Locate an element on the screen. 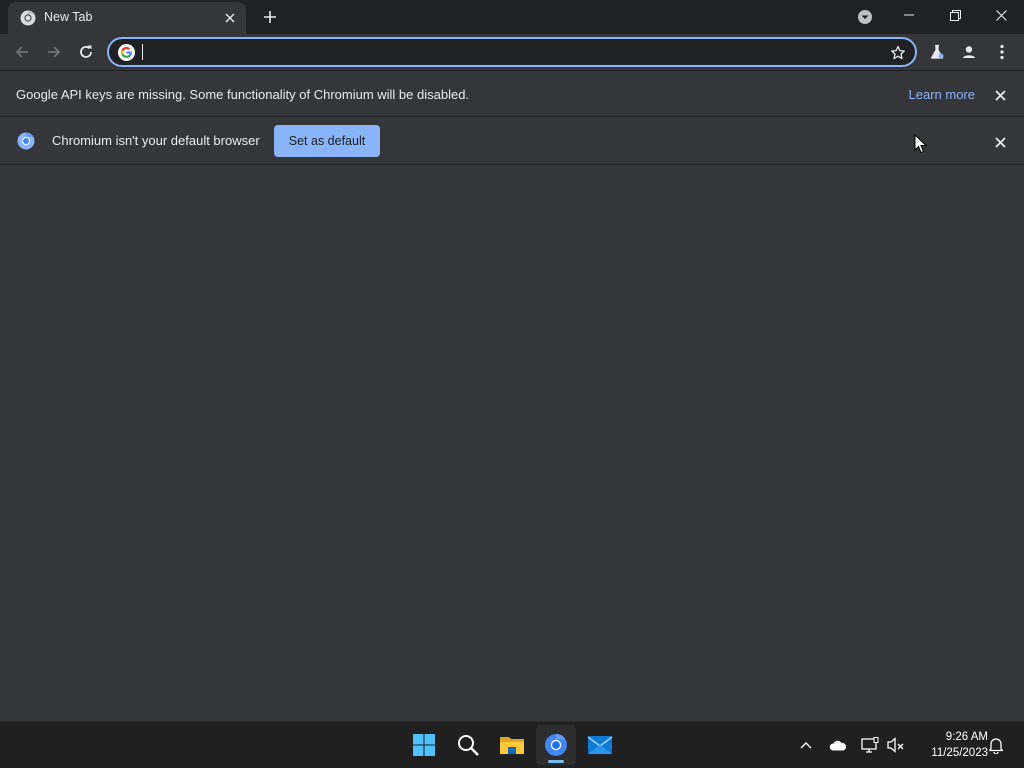 The height and width of the screenshot is (768, 1024). labs-flask-icon is located at coordinates (937, 51).